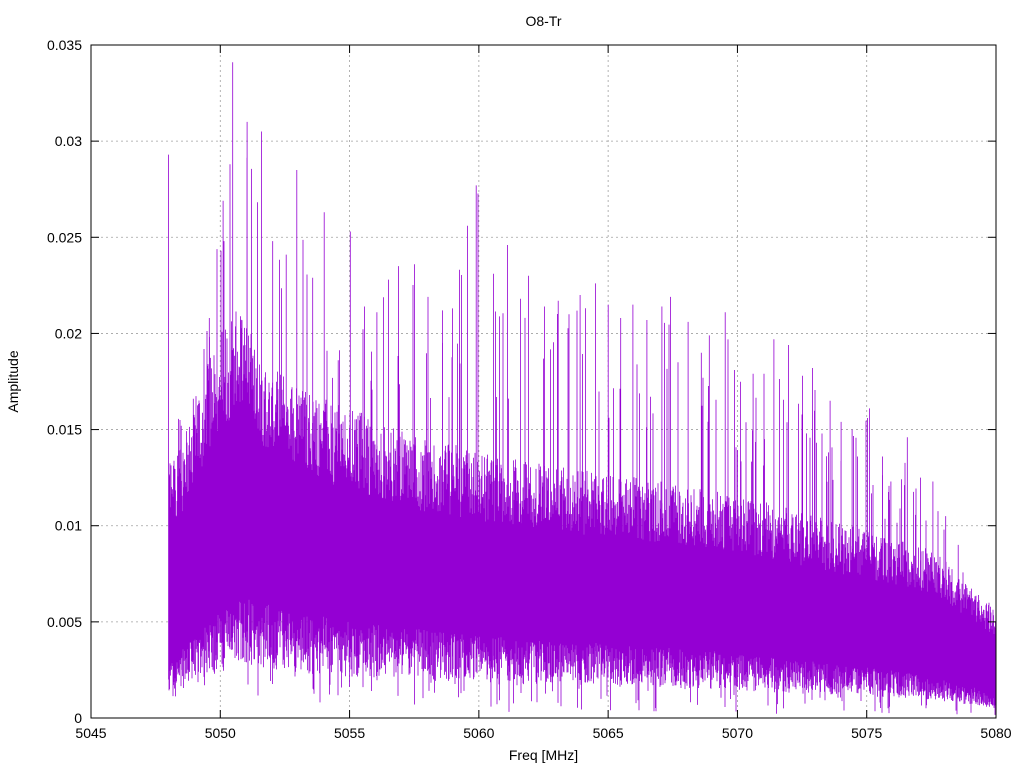  Describe the element at coordinates (543, 21) in the screenshot. I see `chart-title: O8-Tr` at that location.